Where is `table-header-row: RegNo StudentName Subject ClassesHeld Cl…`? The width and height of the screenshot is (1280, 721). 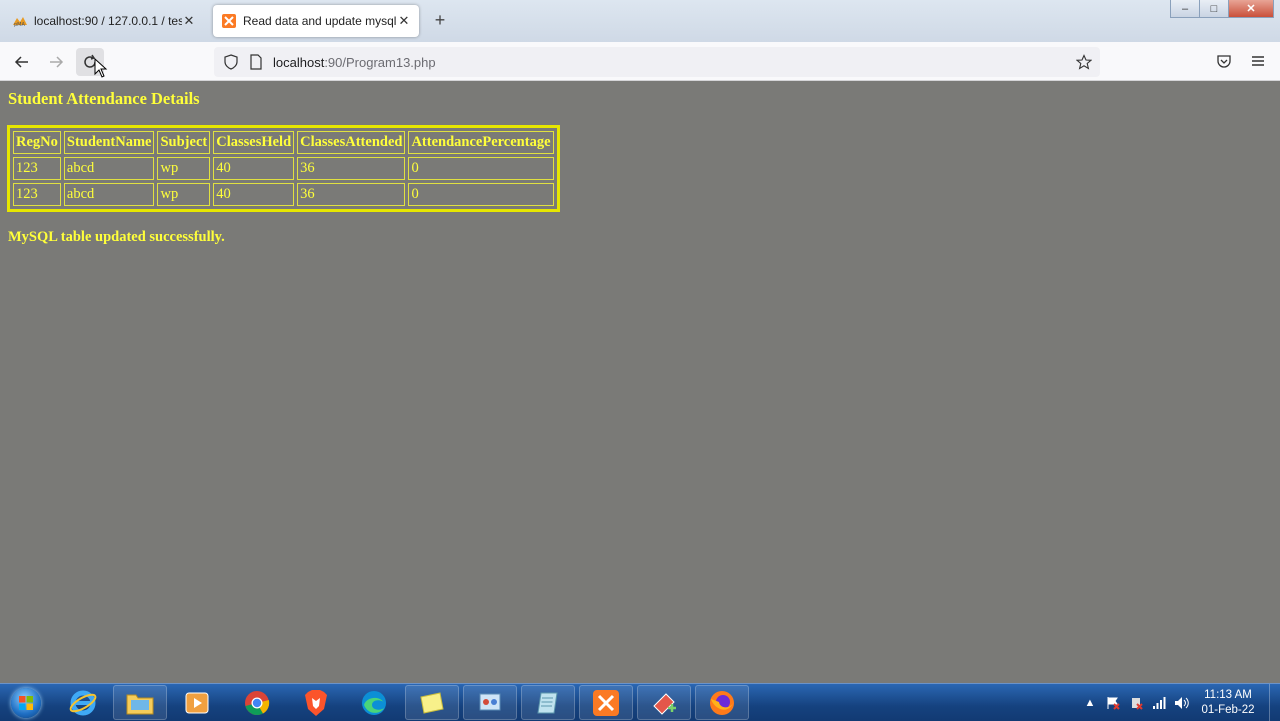
table-header-row: RegNo StudentName Subject ClassesHeld Cl… is located at coordinates (283, 142).